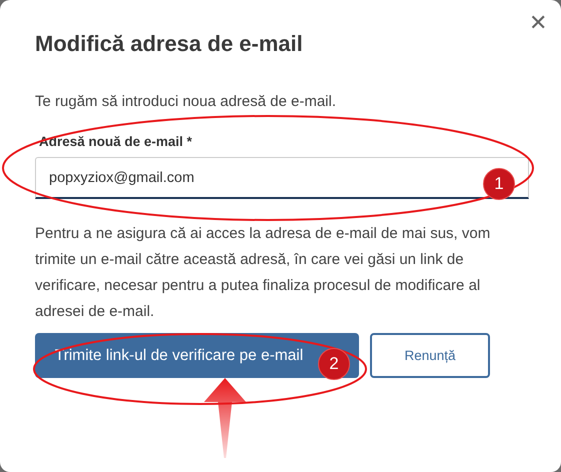  I want to click on close-button: ✕, so click(538, 23).